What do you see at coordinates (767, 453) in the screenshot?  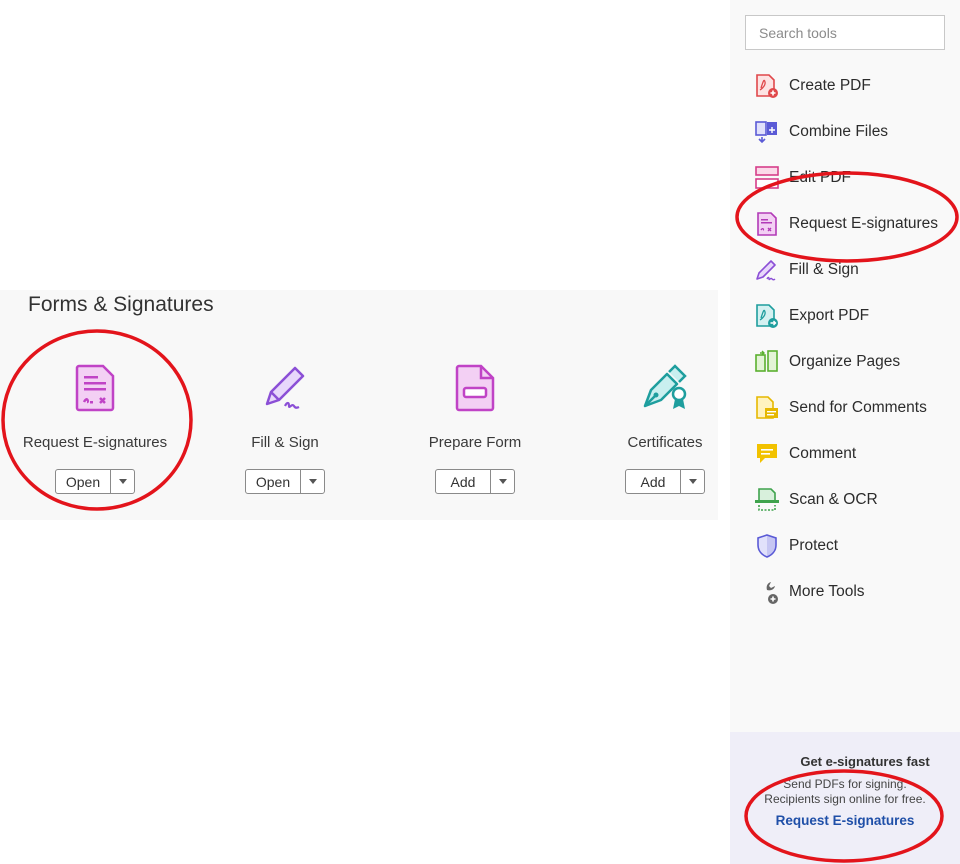 I see `comment-icon` at bounding box center [767, 453].